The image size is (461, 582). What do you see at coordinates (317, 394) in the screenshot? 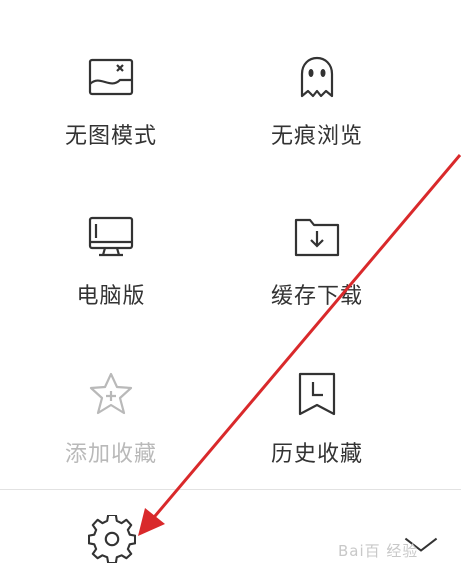
I see `bookmark-clock-icon` at bounding box center [317, 394].